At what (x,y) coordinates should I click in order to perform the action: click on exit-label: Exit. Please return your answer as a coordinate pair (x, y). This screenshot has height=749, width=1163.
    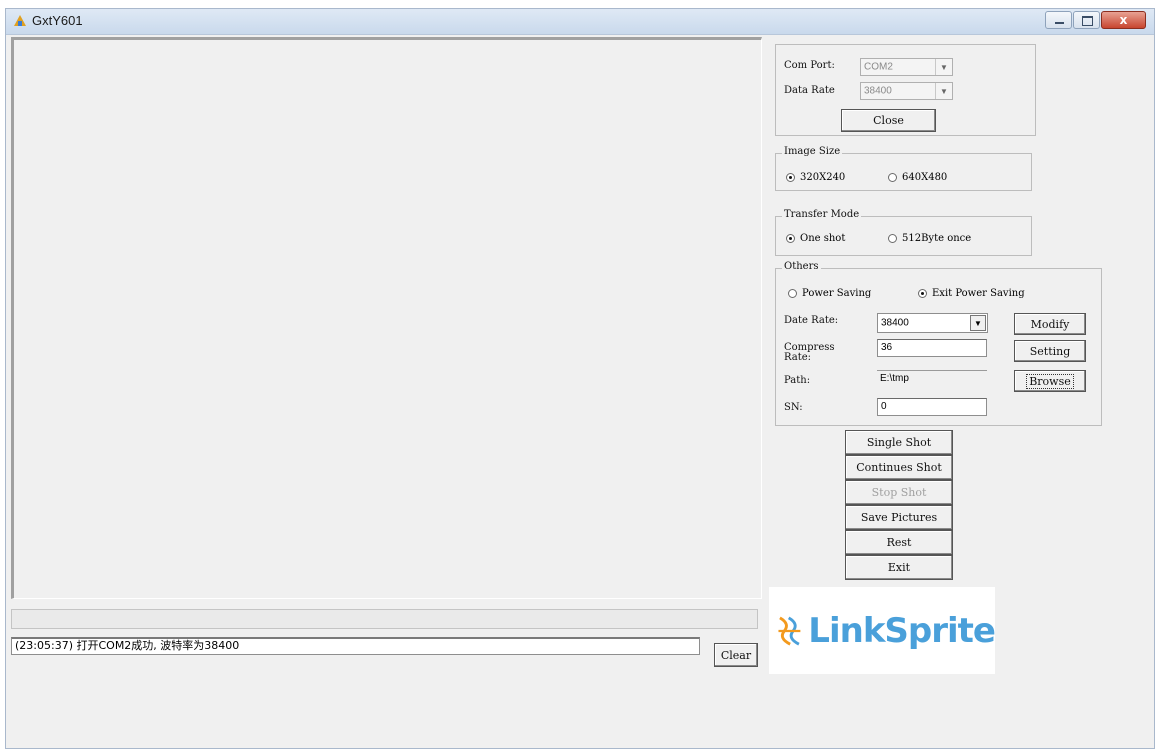
    Looking at the image, I should click on (899, 567).